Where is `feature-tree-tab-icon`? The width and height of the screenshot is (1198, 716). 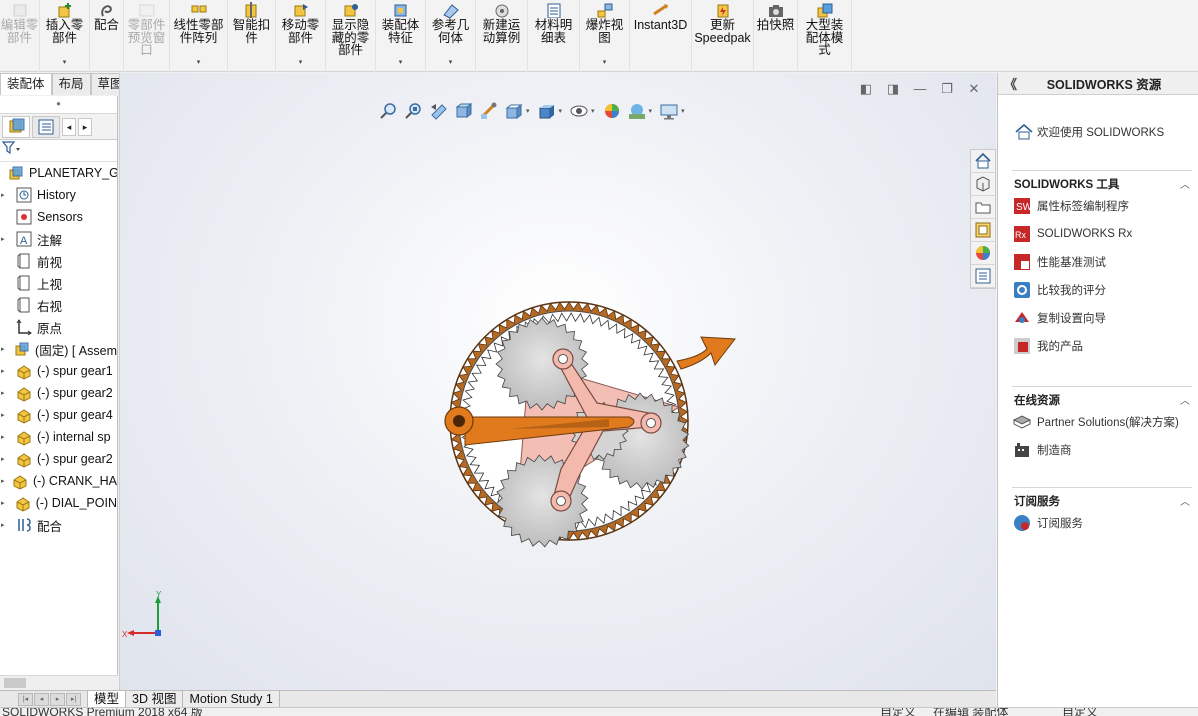
feature-tree-tab-icon is located at coordinates (16, 126).